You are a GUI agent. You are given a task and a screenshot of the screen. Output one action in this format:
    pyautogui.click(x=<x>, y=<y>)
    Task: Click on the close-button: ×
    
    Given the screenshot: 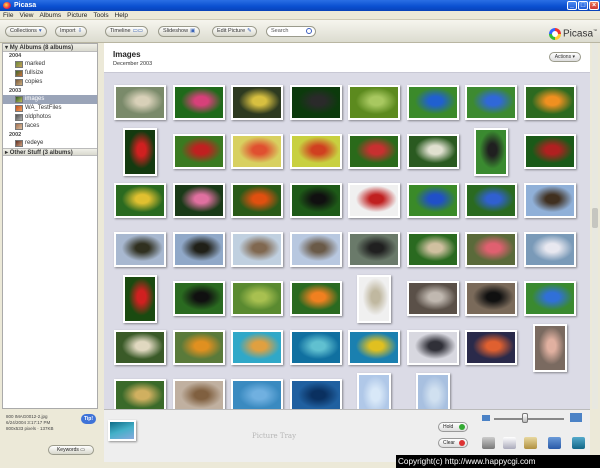 What is the action you would take?
    pyautogui.click(x=594, y=5)
    